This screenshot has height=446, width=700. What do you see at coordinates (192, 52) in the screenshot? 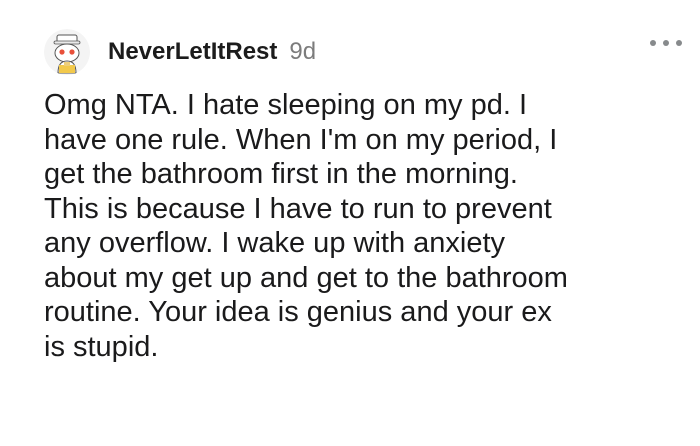
I see `username: NeverLetItRest` at bounding box center [192, 52].